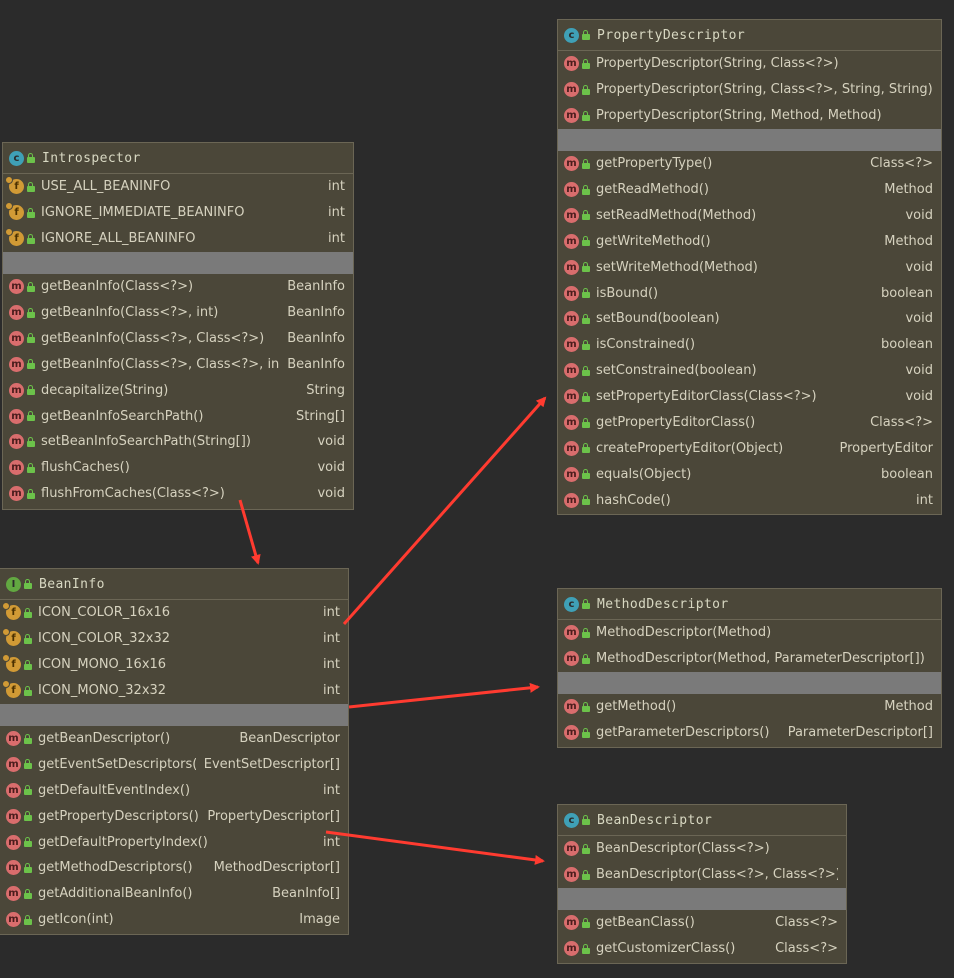  I want to click on field-row: f IGNORE_IMMEDIATE_BEANINFO int, so click(178, 213).